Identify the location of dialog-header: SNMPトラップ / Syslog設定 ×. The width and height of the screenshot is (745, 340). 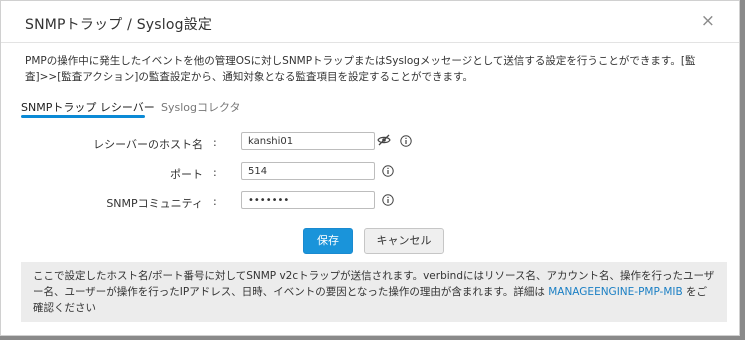
(370, 22).